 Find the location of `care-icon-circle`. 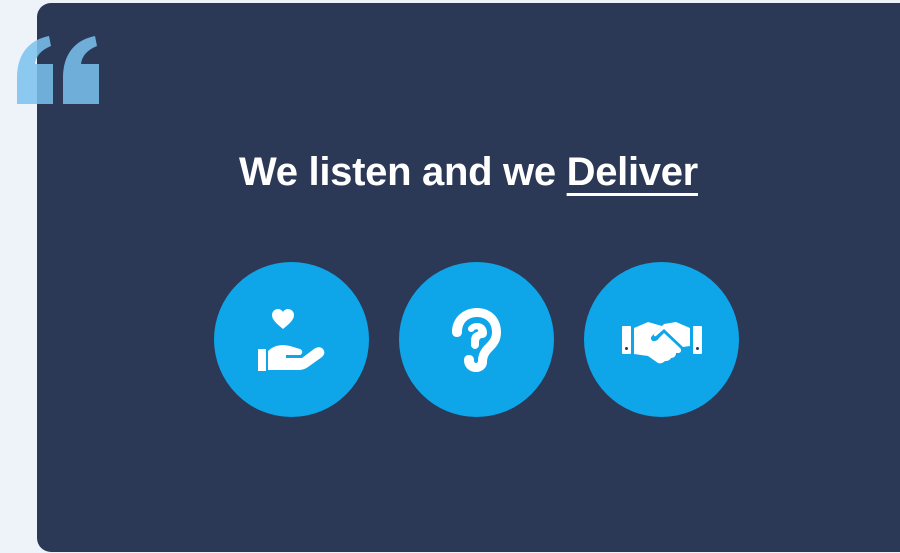

care-icon-circle is located at coordinates (291, 339).